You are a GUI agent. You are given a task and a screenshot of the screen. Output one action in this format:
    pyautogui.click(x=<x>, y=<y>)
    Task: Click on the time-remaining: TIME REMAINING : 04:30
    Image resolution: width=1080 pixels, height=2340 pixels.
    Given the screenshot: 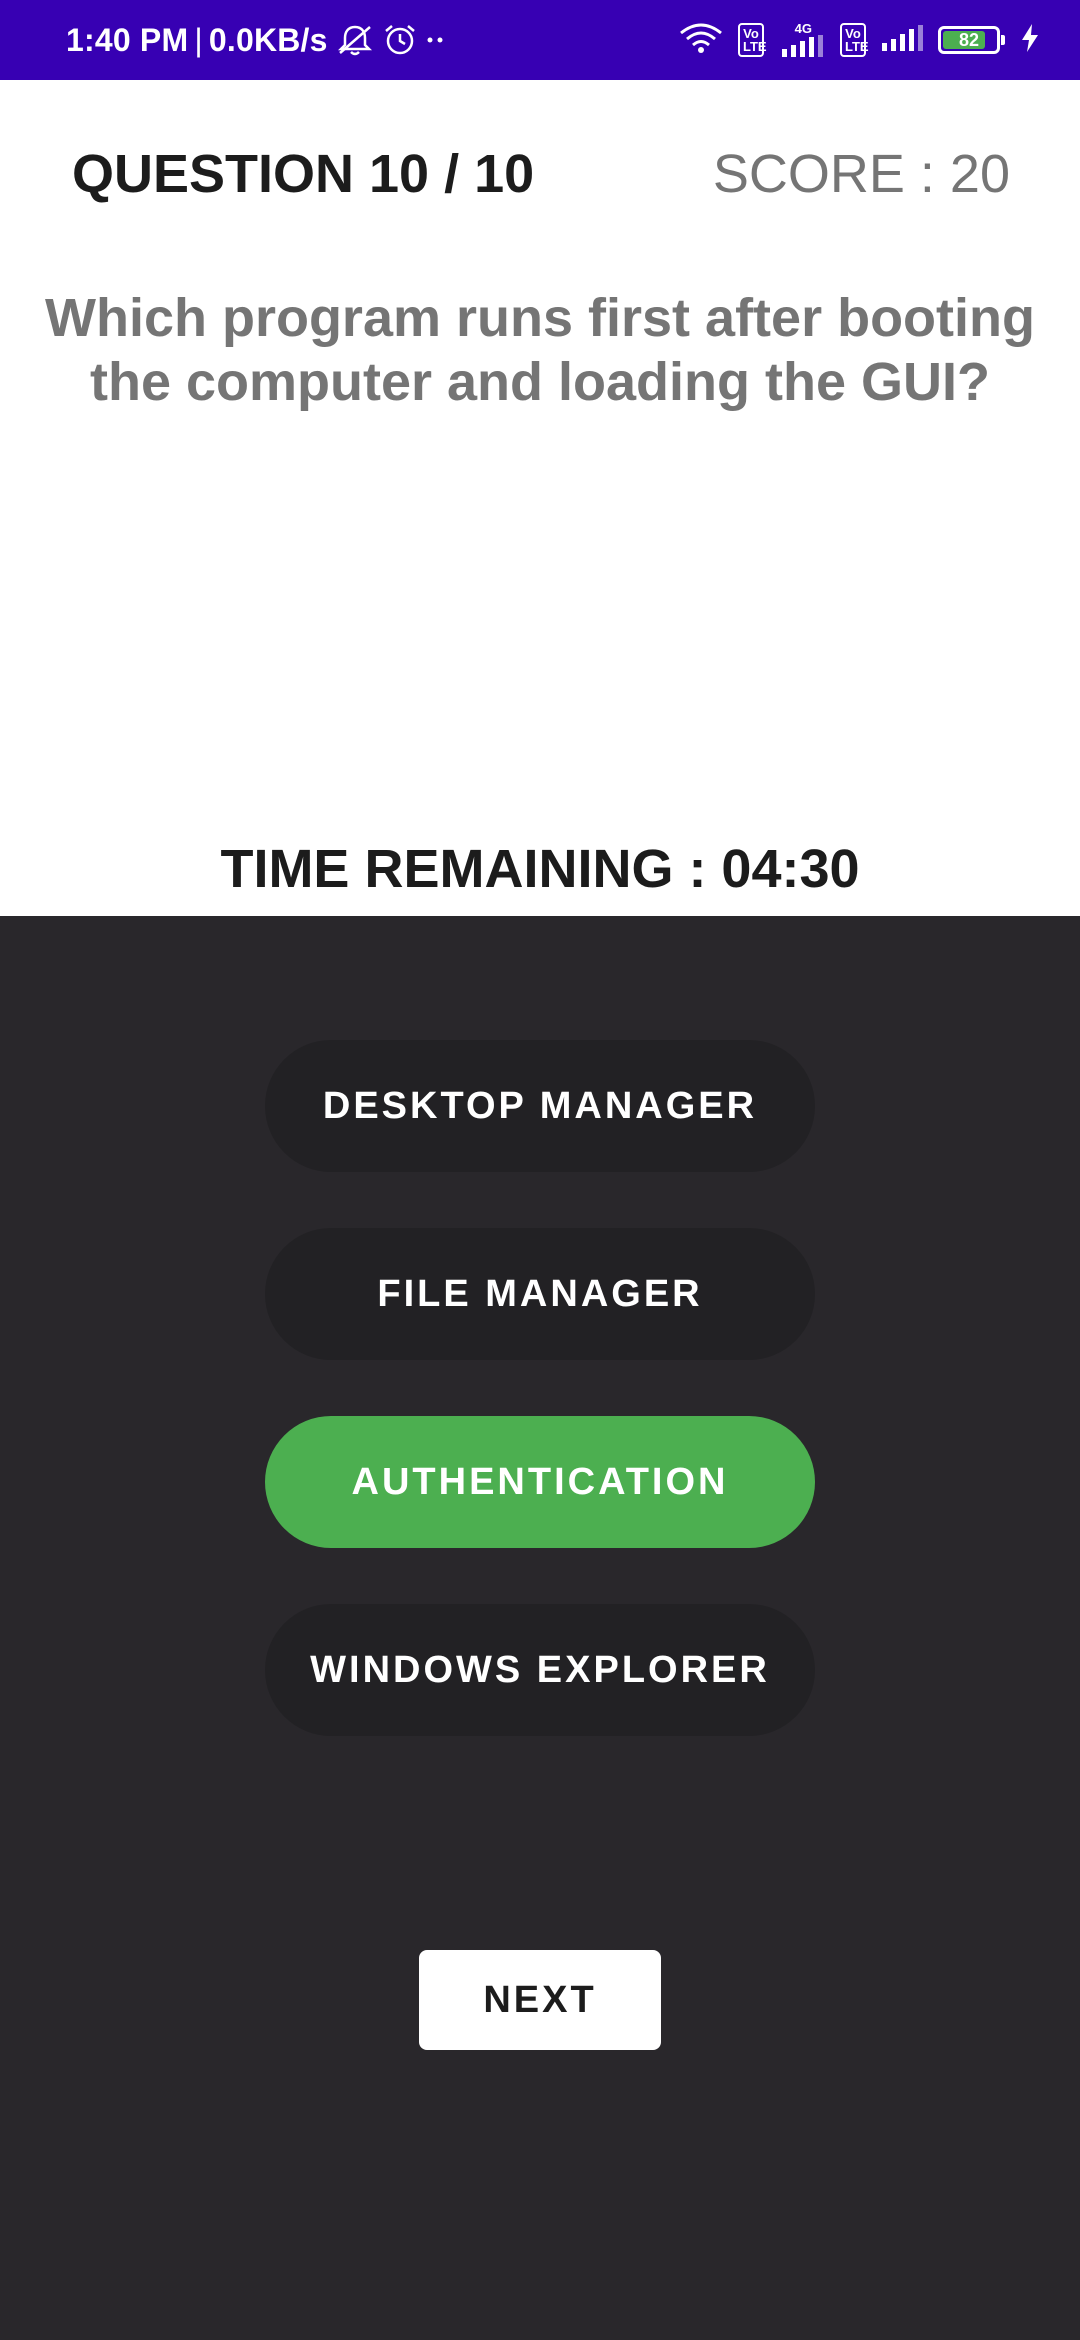 What is the action you would take?
    pyautogui.click(x=540, y=869)
    